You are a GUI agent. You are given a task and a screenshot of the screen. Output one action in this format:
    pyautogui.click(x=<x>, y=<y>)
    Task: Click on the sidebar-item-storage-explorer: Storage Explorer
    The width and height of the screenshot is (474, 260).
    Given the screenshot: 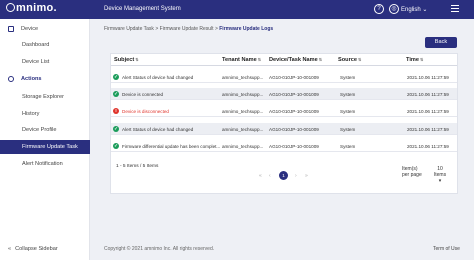 What is the action you would take?
    pyautogui.click(x=45, y=97)
    